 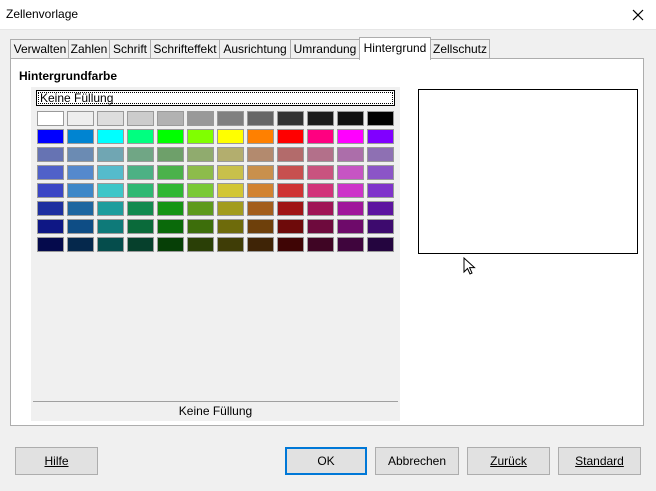 I want to click on tab-verwalten: Verwalten, so click(x=40, y=48).